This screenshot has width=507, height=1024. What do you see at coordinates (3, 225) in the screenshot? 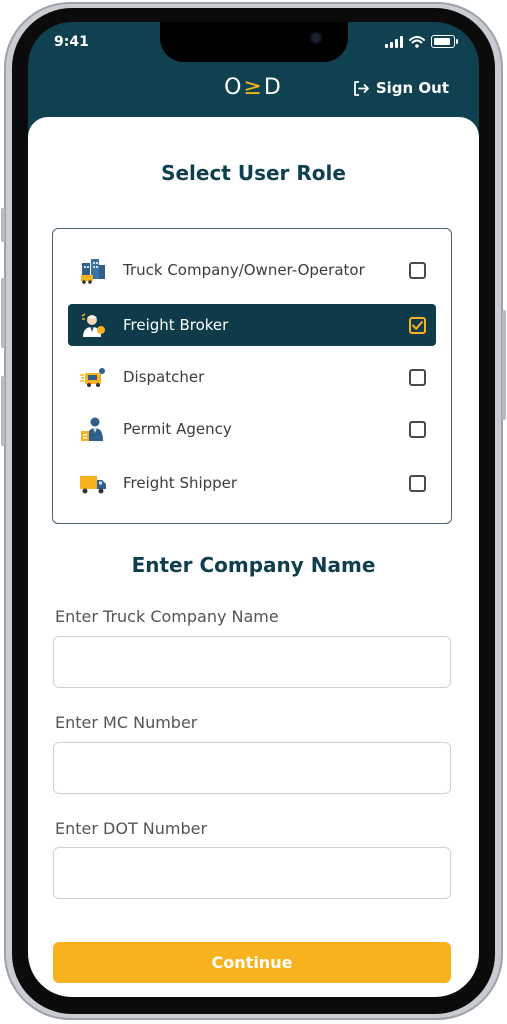
I see `side-button` at bounding box center [3, 225].